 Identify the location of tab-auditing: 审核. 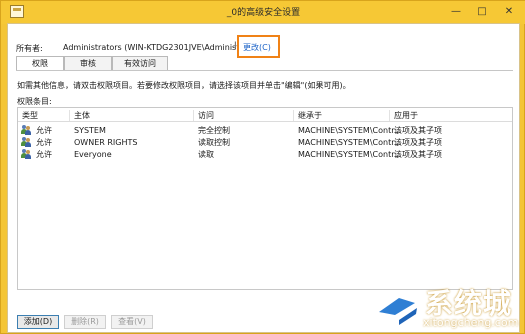
(88, 63).